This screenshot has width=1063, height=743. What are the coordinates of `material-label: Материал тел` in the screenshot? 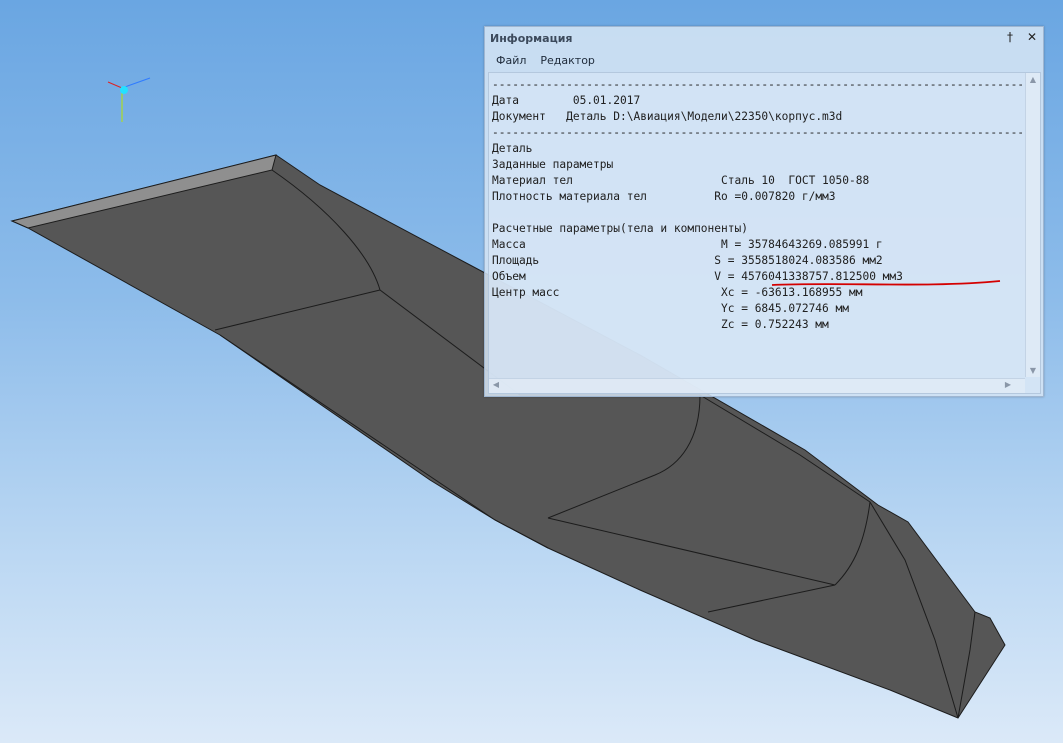 It's located at (532, 180).